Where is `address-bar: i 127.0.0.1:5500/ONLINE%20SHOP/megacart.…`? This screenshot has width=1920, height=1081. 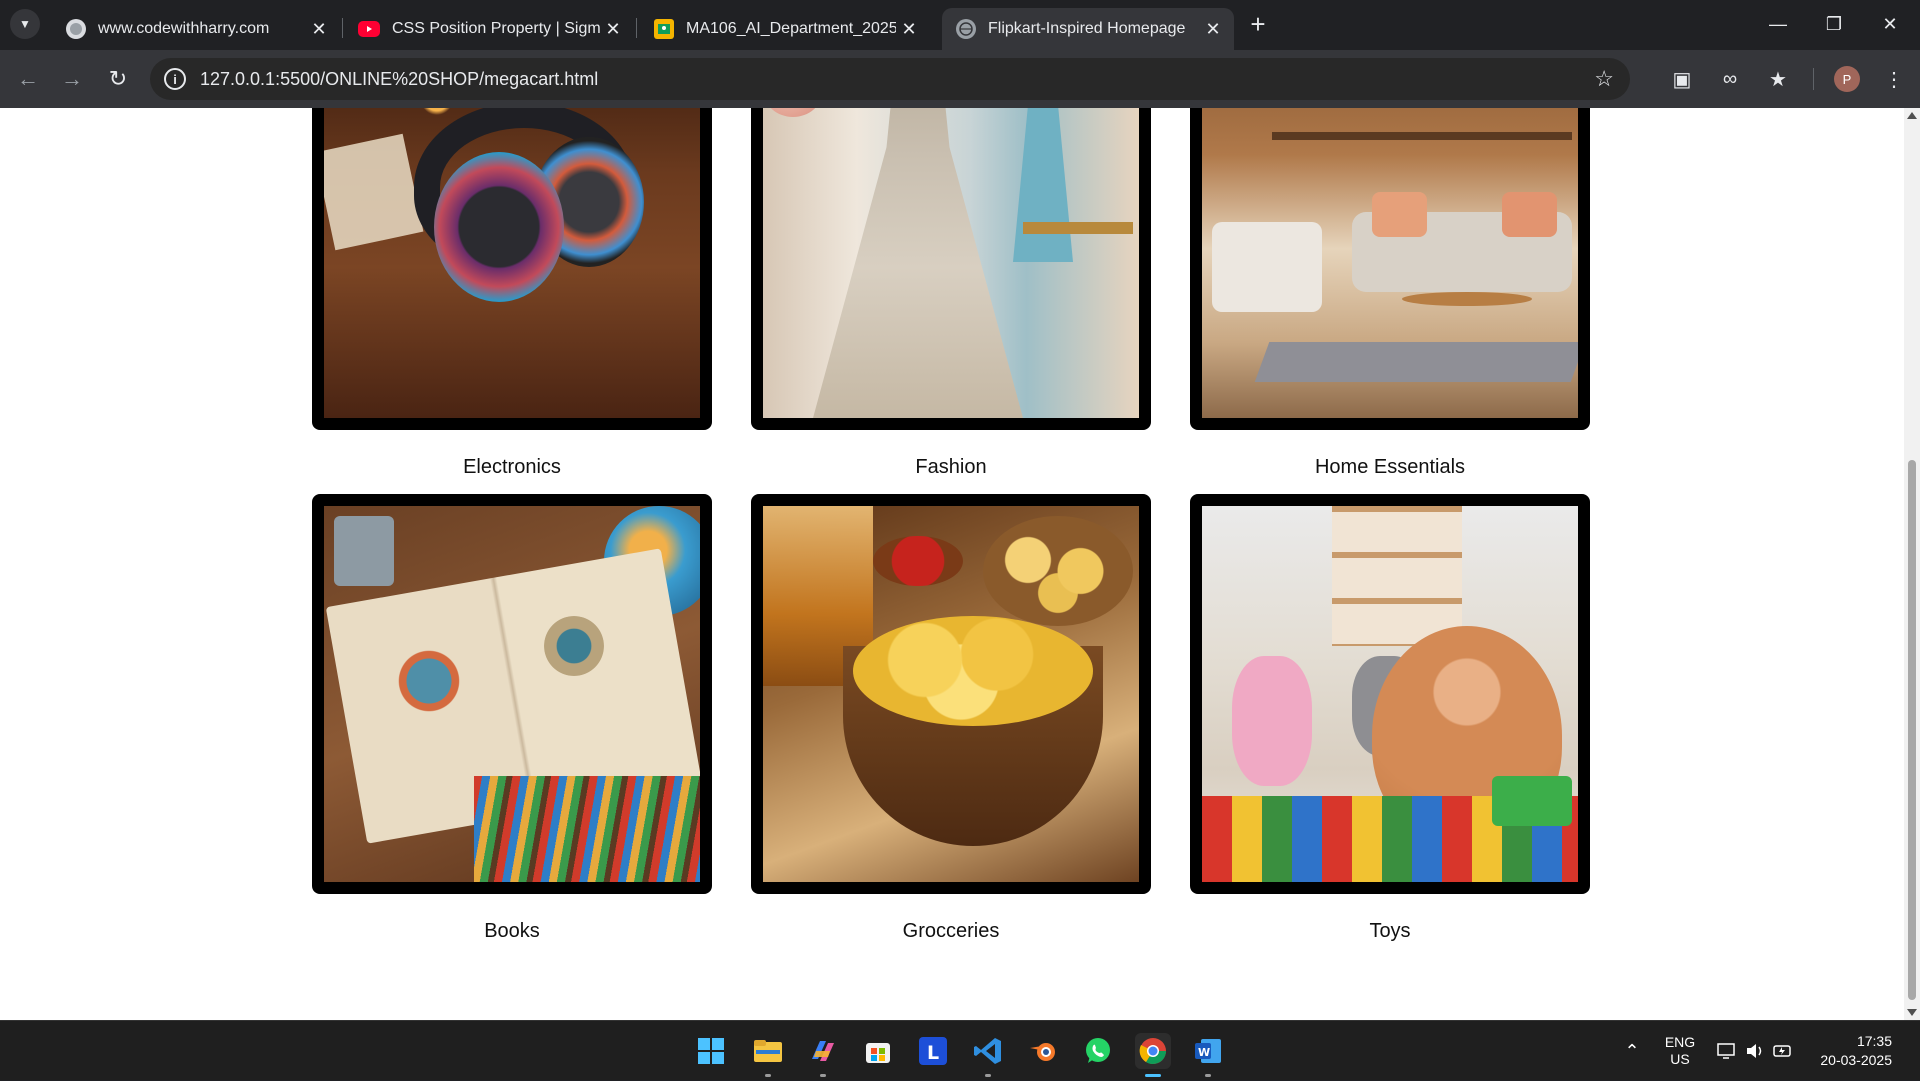
address-bar: i 127.0.0.1:5500/ONLINE%20SHOP/megacart.… is located at coordinates (890, 79).